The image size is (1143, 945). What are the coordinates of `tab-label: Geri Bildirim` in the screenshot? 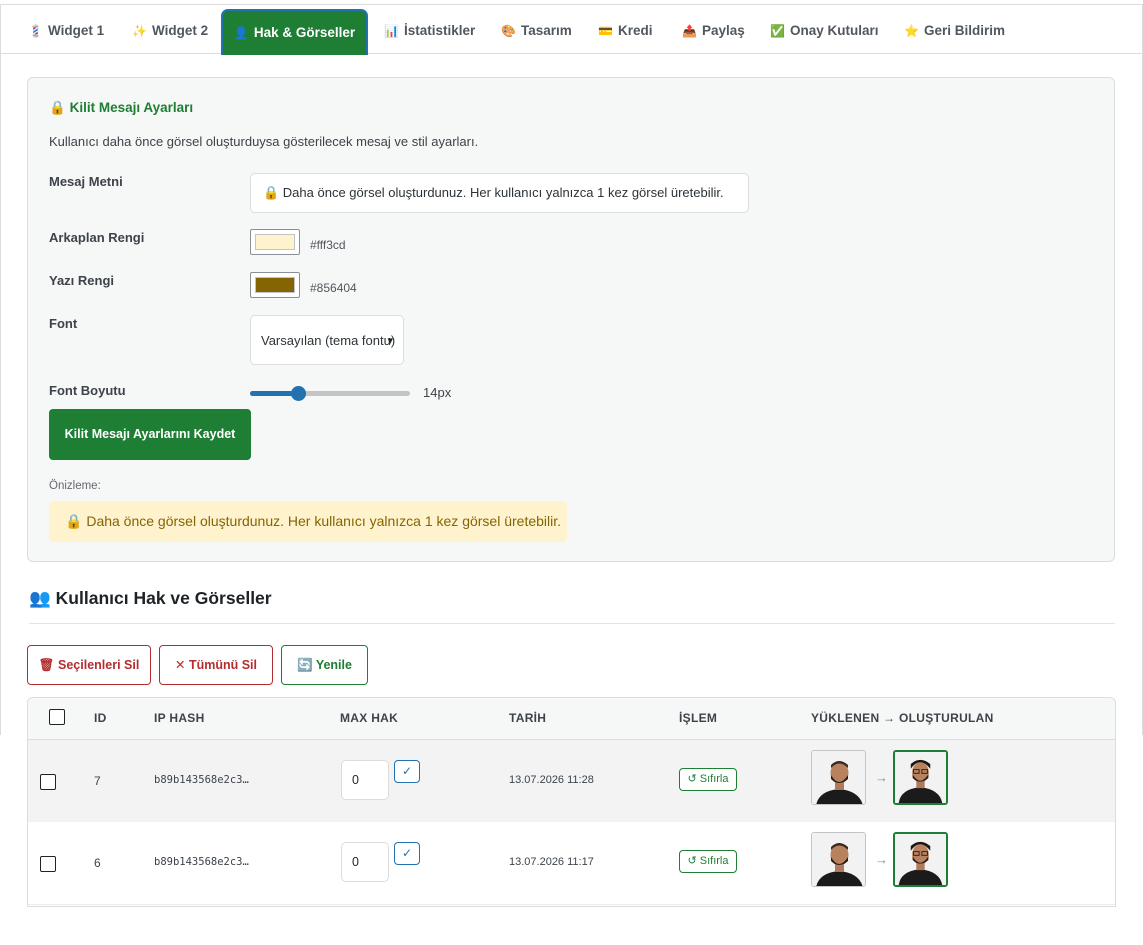 It's located at (964, 30).